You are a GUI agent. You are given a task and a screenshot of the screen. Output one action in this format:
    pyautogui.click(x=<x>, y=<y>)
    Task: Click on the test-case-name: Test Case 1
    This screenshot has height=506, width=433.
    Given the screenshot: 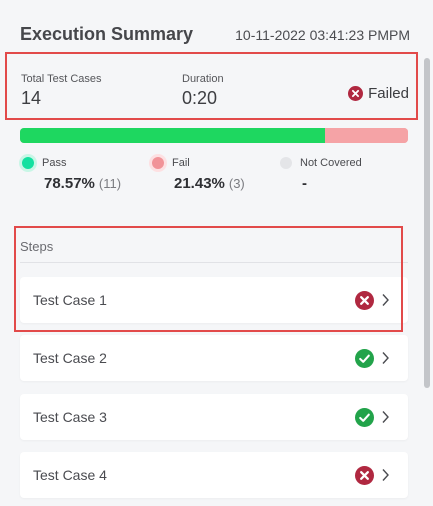 What is the action you would take?
    pyautogui.click(x=70, y=300)
    